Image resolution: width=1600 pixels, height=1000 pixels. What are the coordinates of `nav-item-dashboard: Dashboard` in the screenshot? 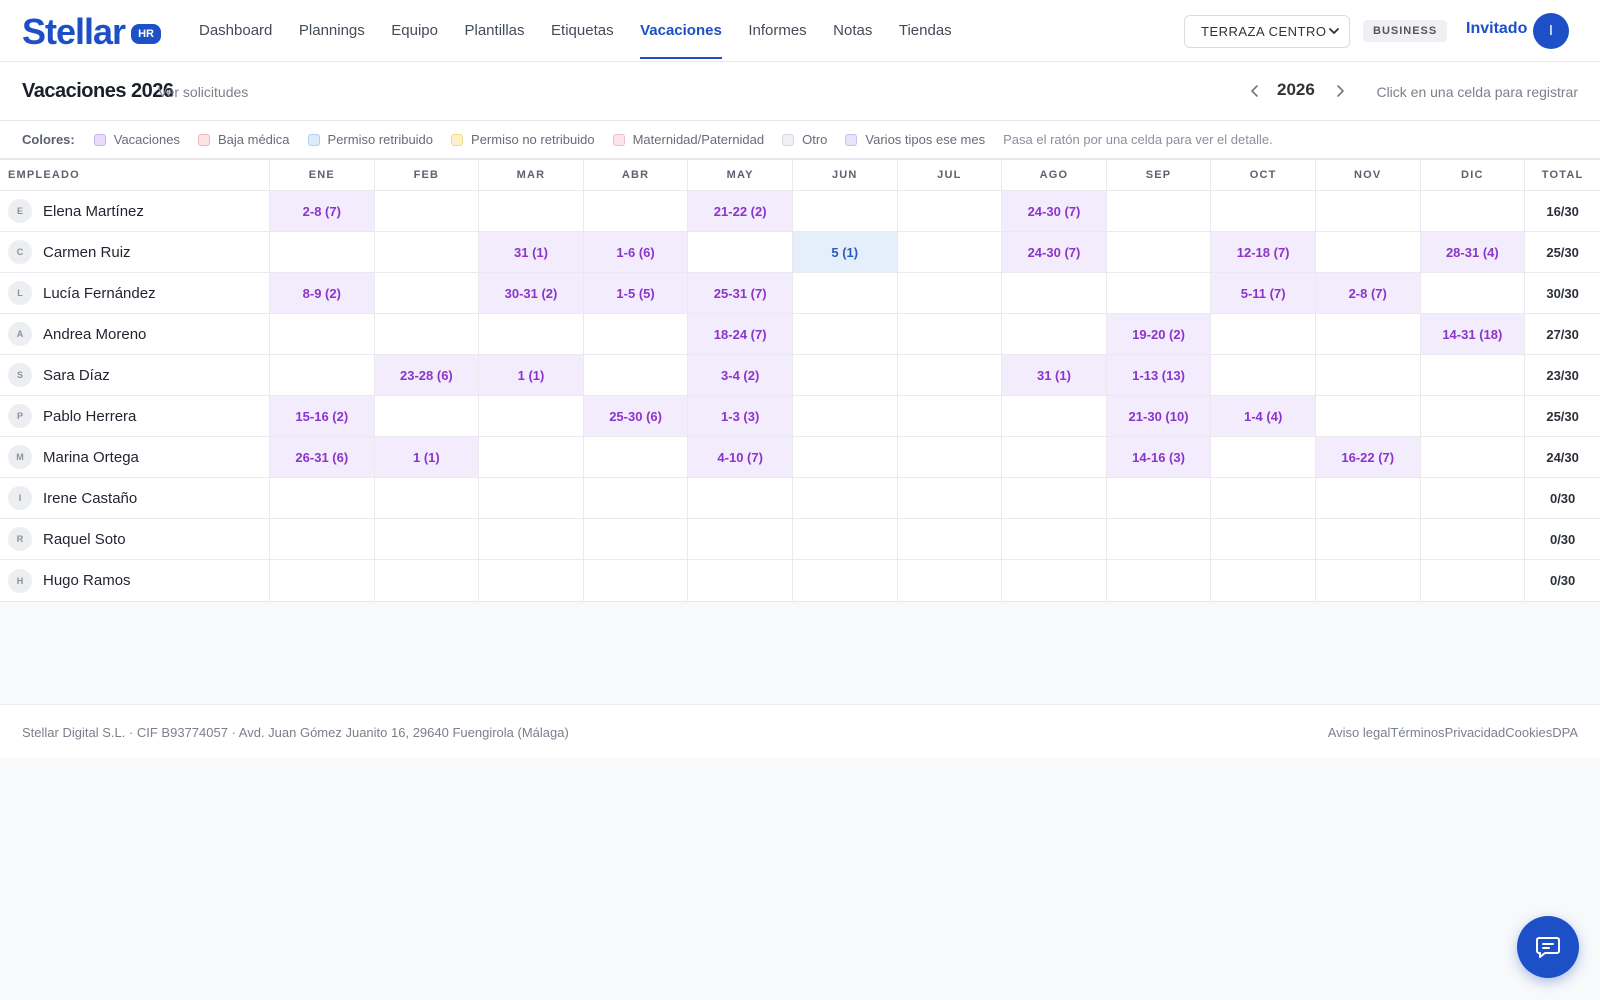 It's located at (235, 31).